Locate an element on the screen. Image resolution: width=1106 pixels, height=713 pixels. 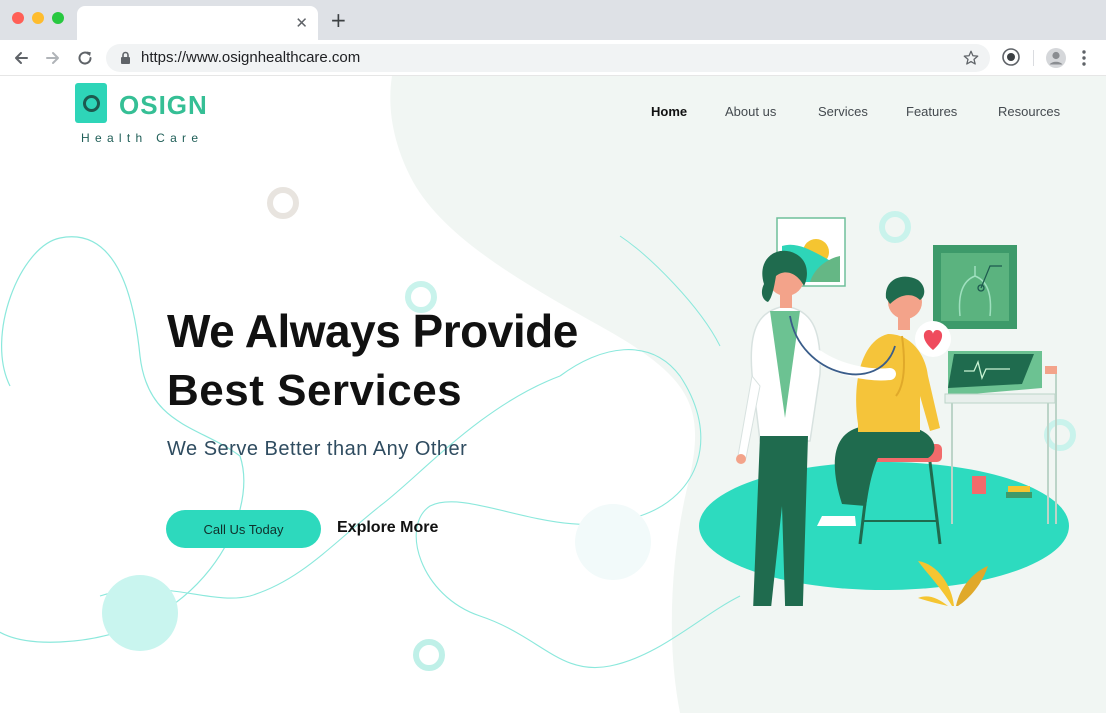
menu-icon is located at coordinates (1084, 58).